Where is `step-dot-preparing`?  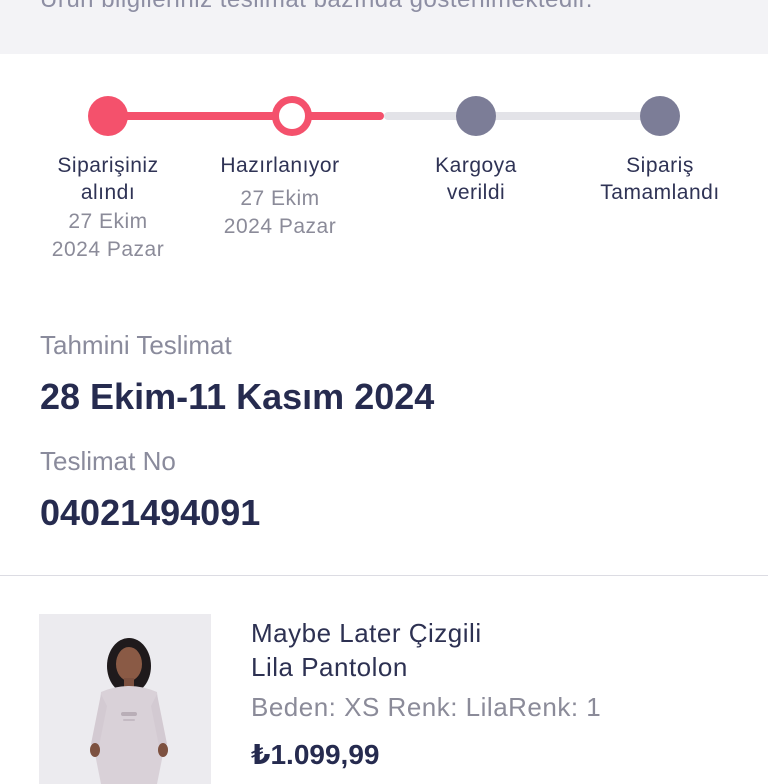
step-dot-preparing is located at coordinates (292, 116).